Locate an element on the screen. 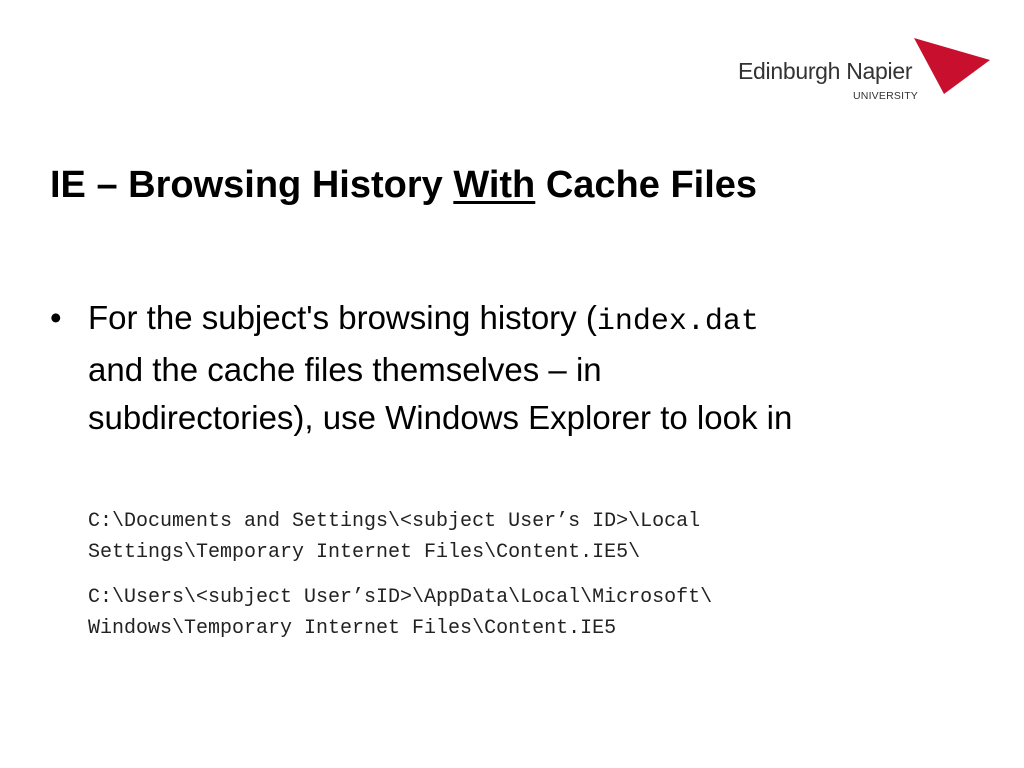 This screenshot has width=1024, height=768. university-logo: Edinburgh Napier UNIVERSITY is located at coordinates (863, 71).